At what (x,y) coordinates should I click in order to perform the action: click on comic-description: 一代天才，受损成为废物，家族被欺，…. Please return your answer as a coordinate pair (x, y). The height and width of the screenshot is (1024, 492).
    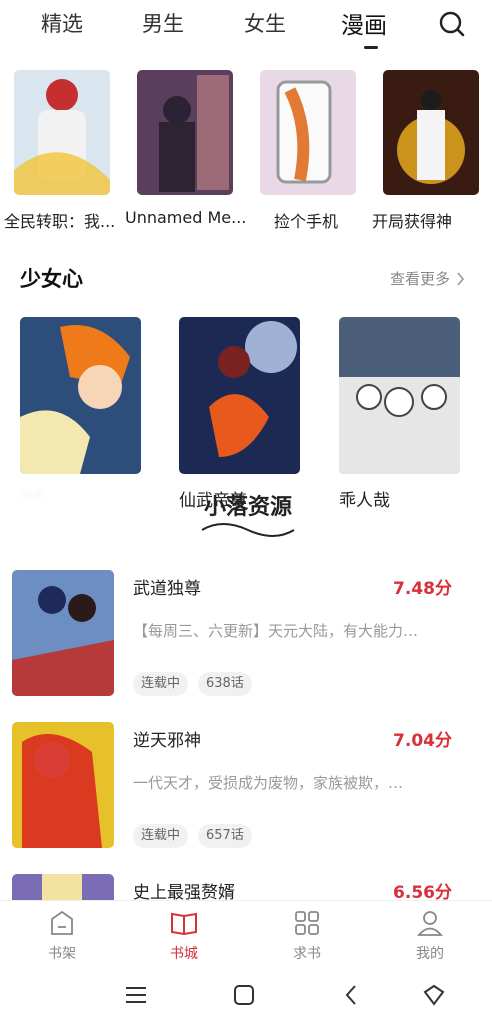
    Looking at the image, I should click on (268, 783).